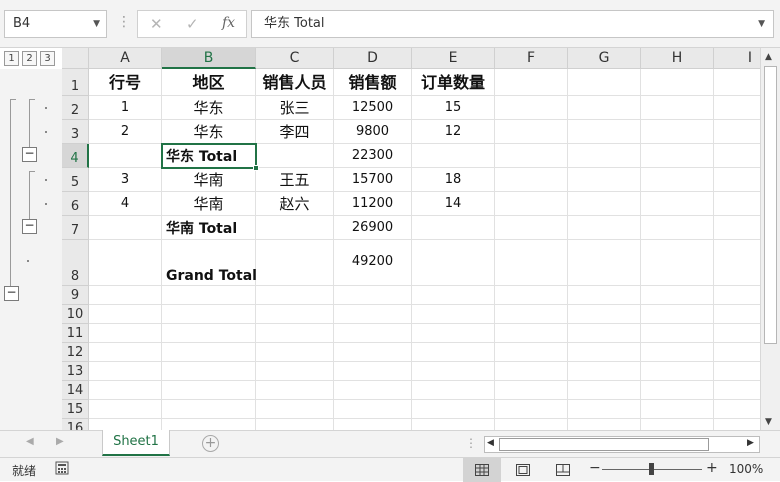  Describe the element at coordinates (737, 82) in the screenshot. I see `cell-i1` at that location.